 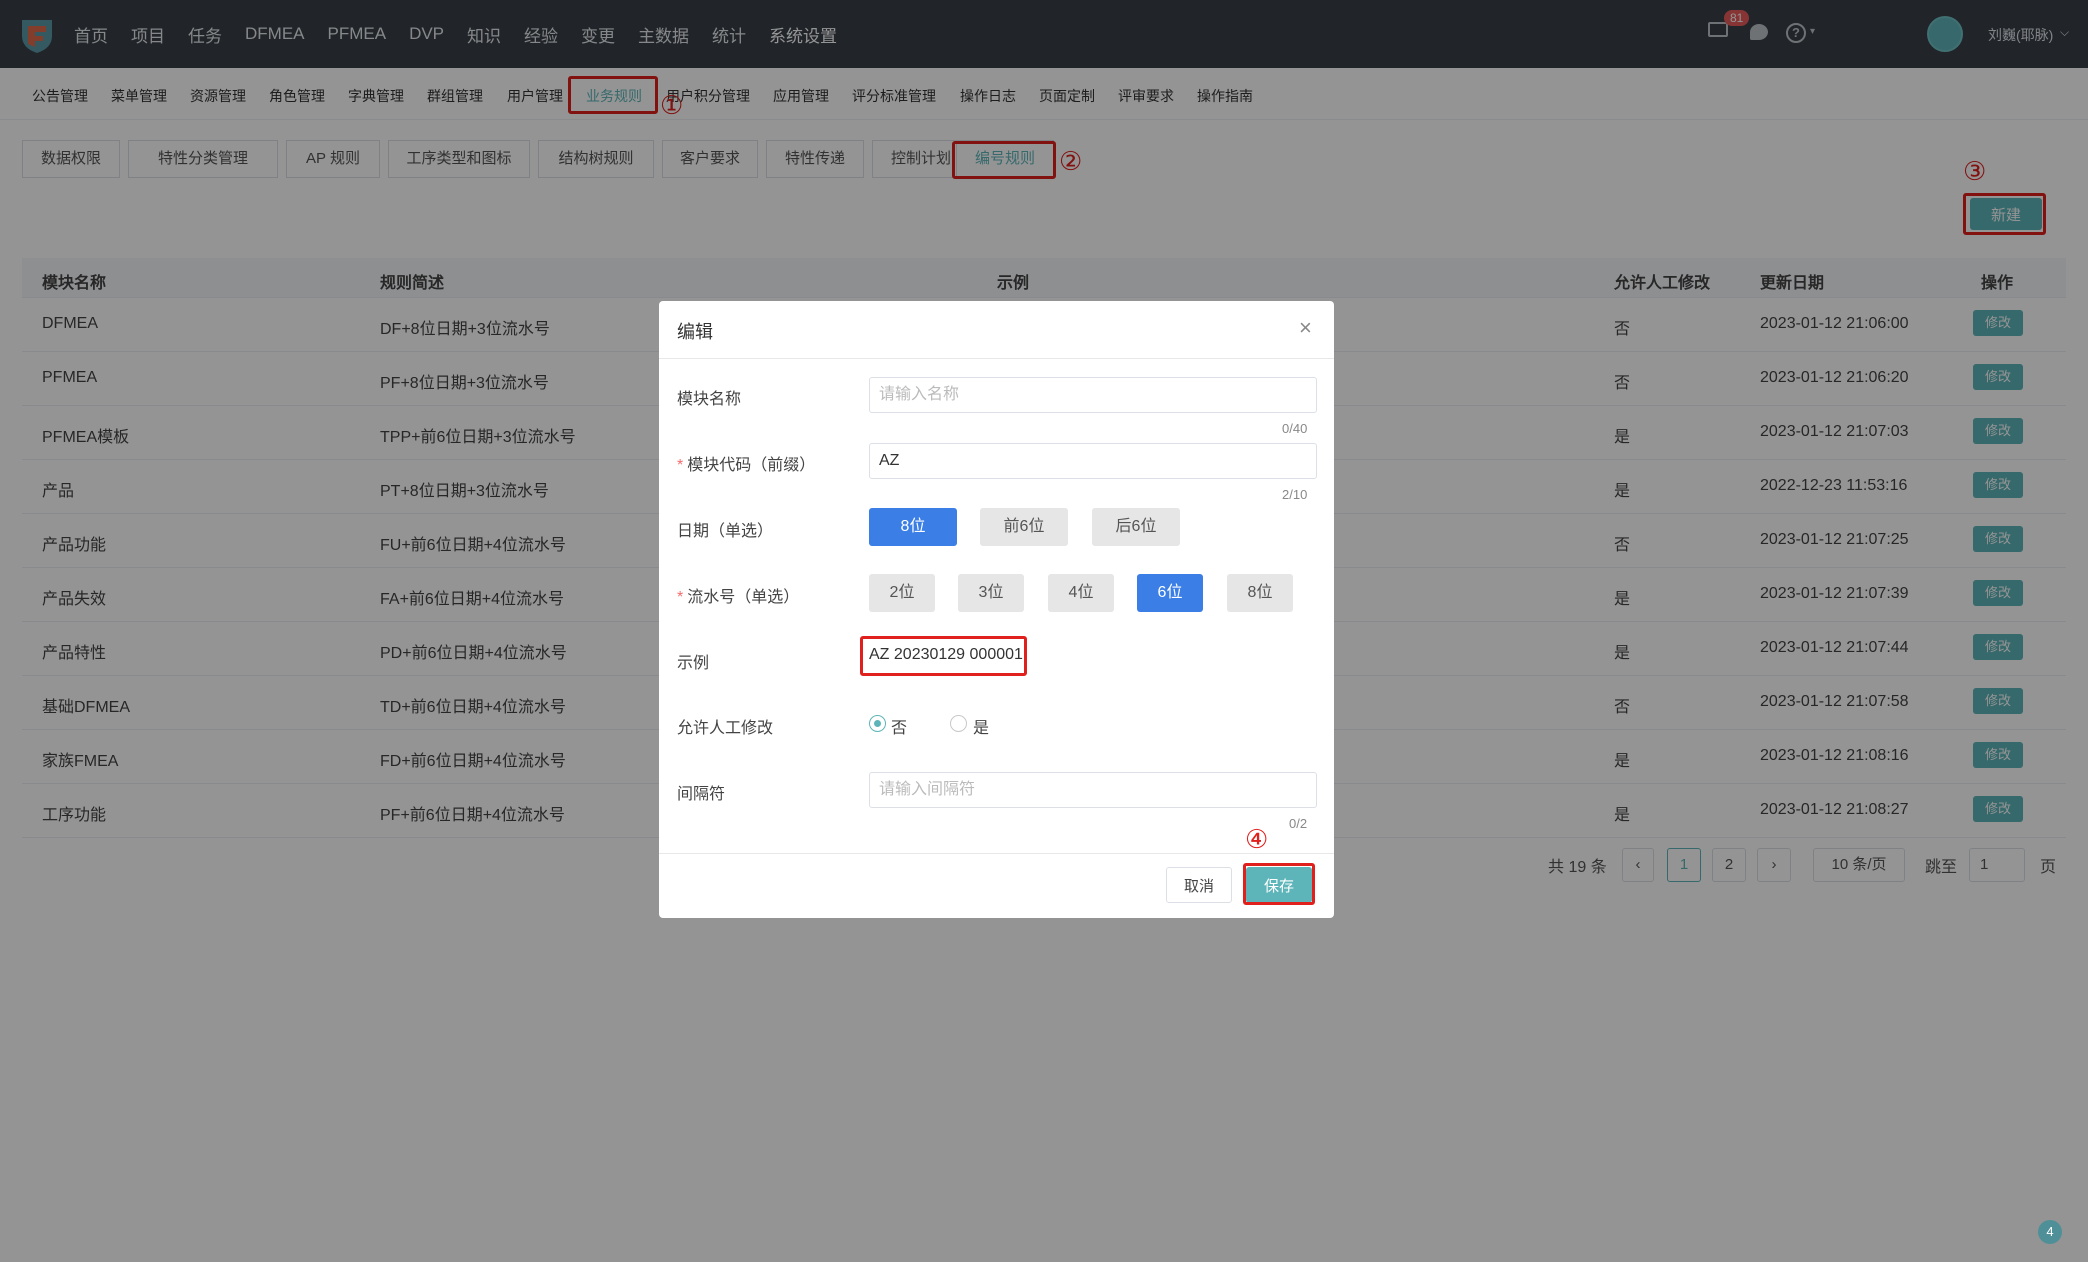 I want to click on annotation-4: ④, so click(x=1257, y=839).